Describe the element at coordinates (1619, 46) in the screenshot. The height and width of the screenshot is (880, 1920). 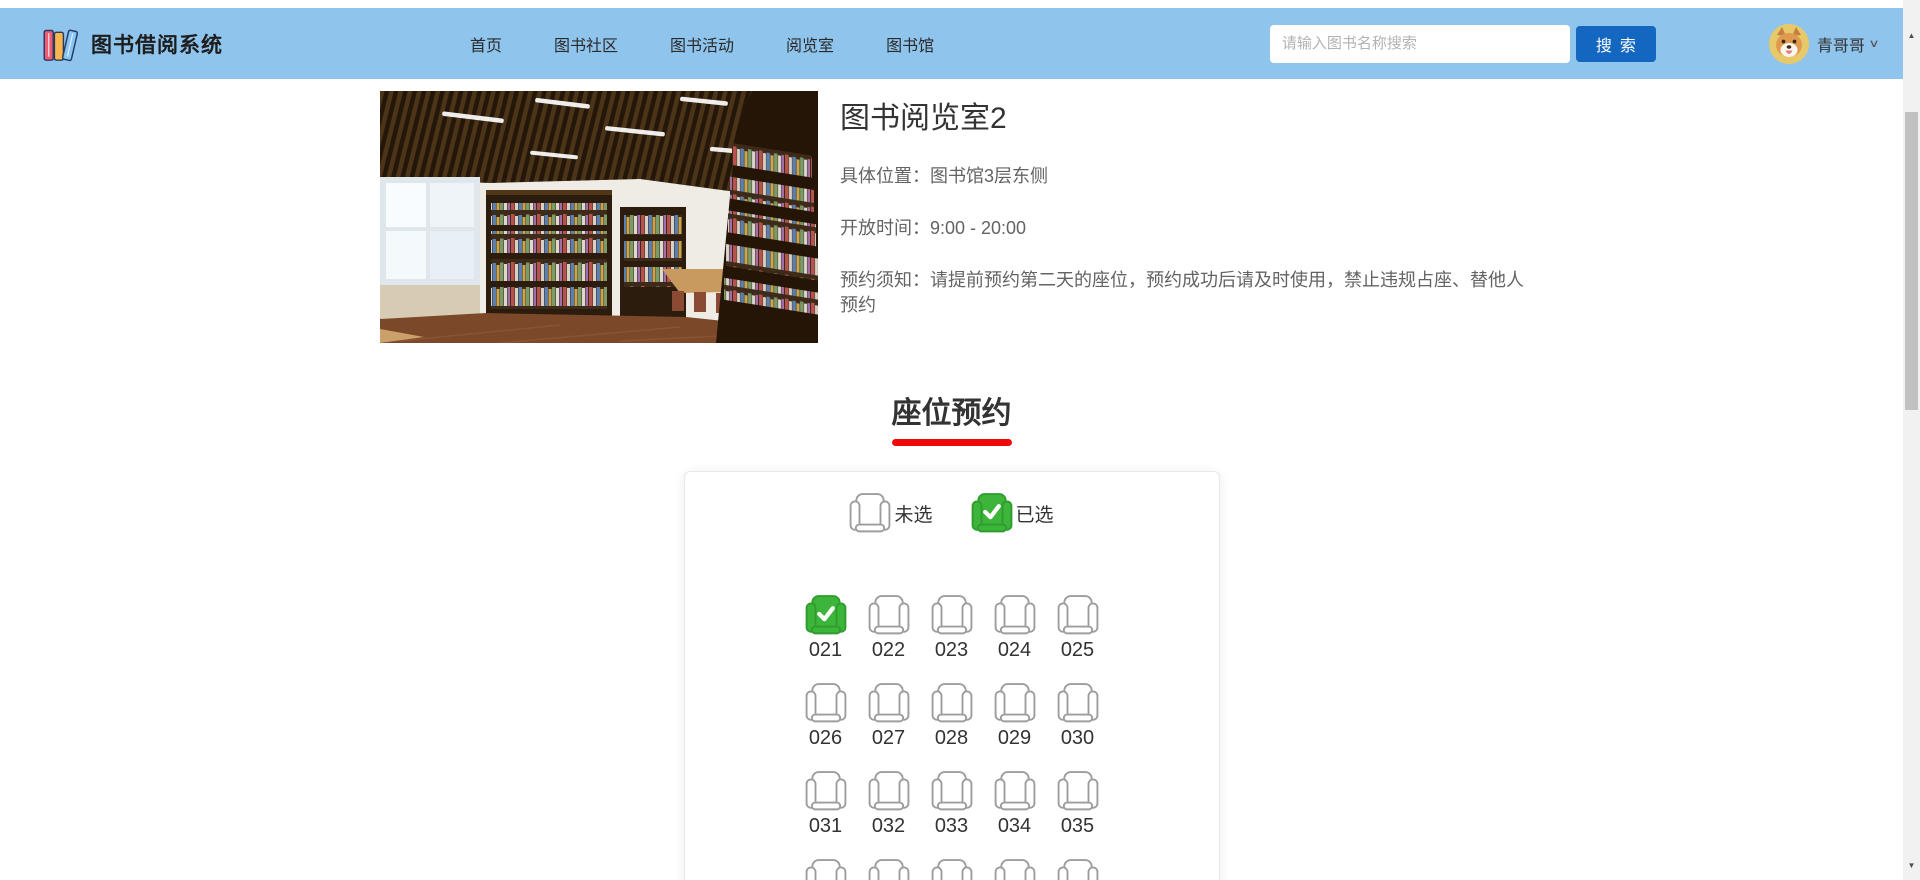
I see `search-button-label: 搜索` at that location.